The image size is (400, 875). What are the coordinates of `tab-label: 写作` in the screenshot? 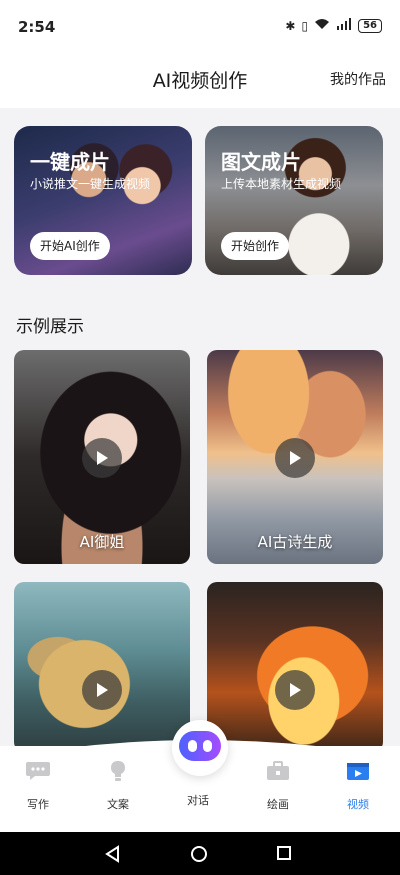 It's located at (38, 804).